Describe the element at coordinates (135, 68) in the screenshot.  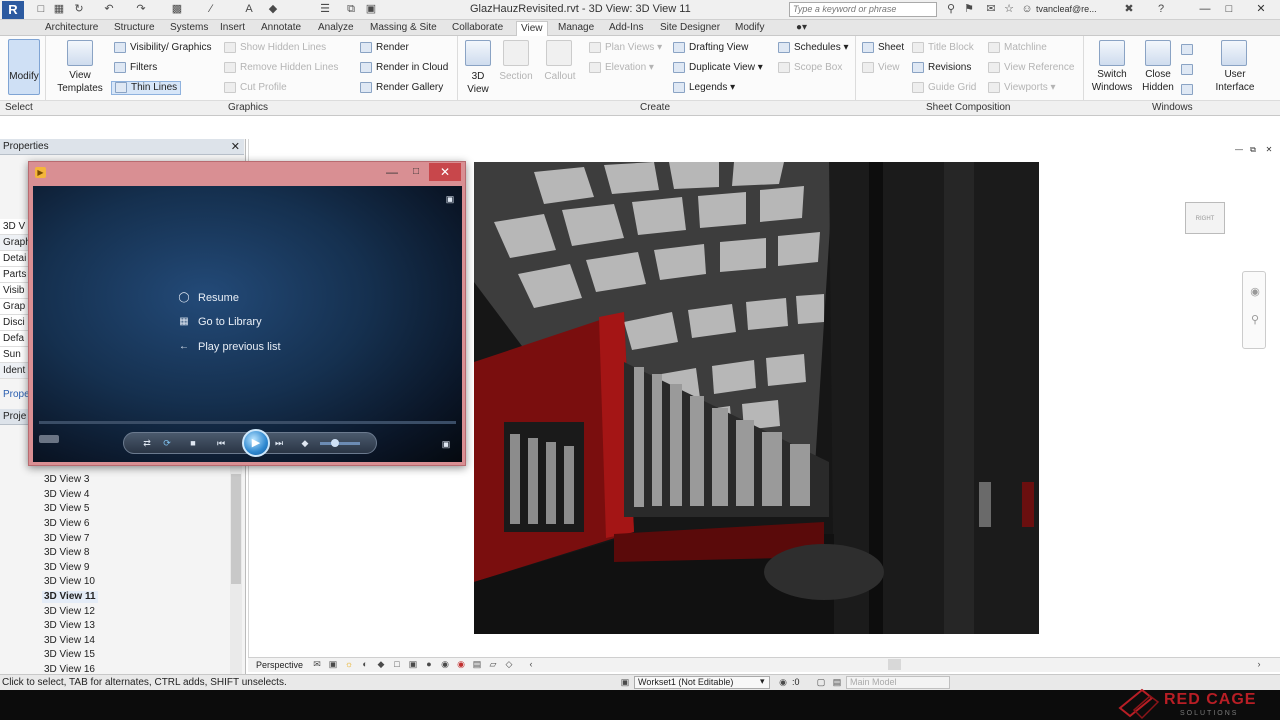
I see `filters-button: Filters` at that location.